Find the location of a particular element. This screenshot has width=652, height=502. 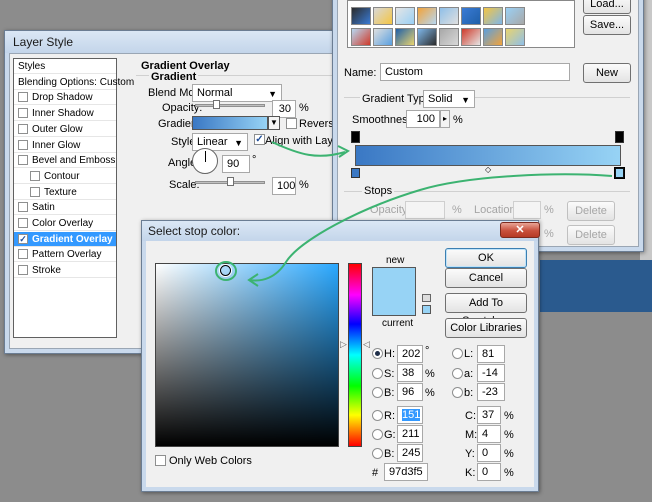

blue-field: 245 is located at coordinates (410, 453).